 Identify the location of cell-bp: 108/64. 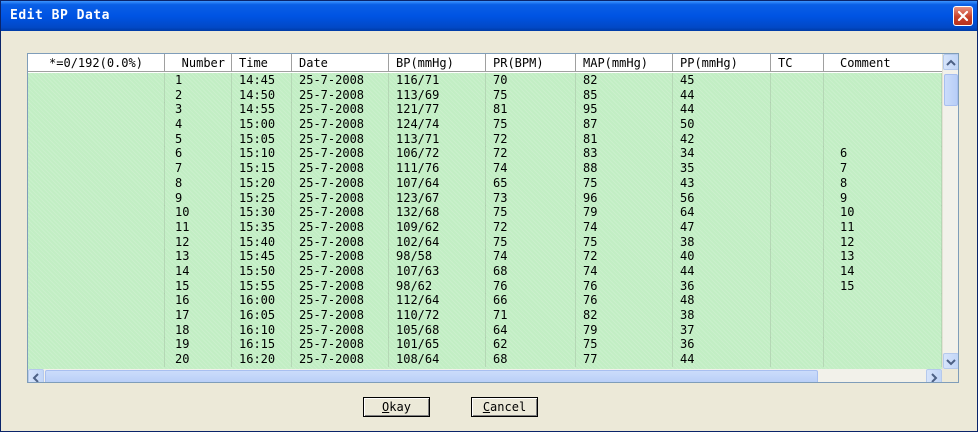
(437, 360).